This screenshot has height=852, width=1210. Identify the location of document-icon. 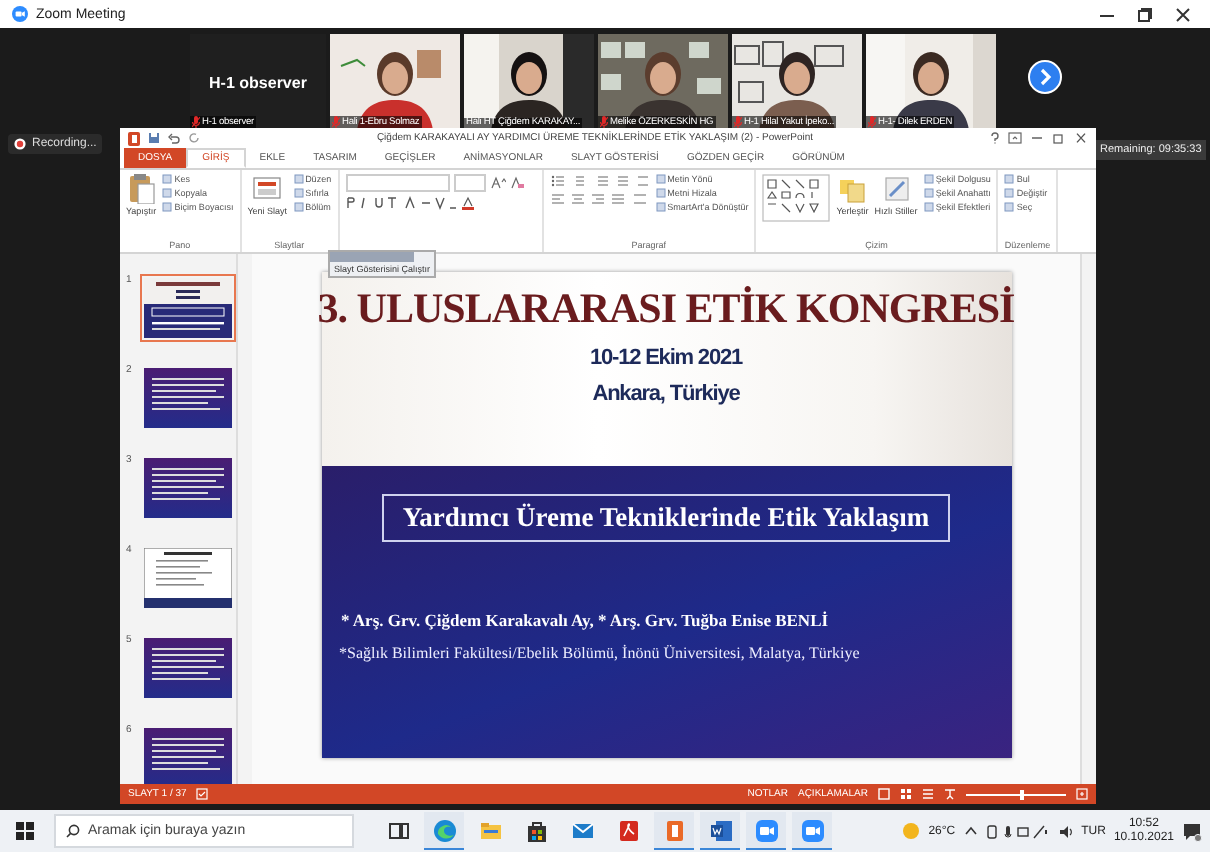
(720, 830).